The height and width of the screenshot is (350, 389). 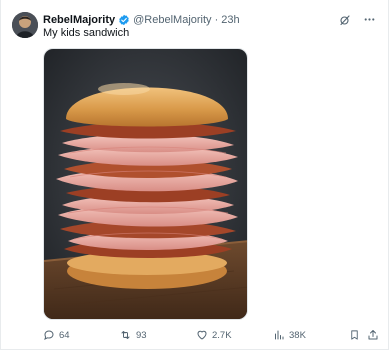 I want to click on tweet-text: My kids sandwich, so click(x=86, y=33).